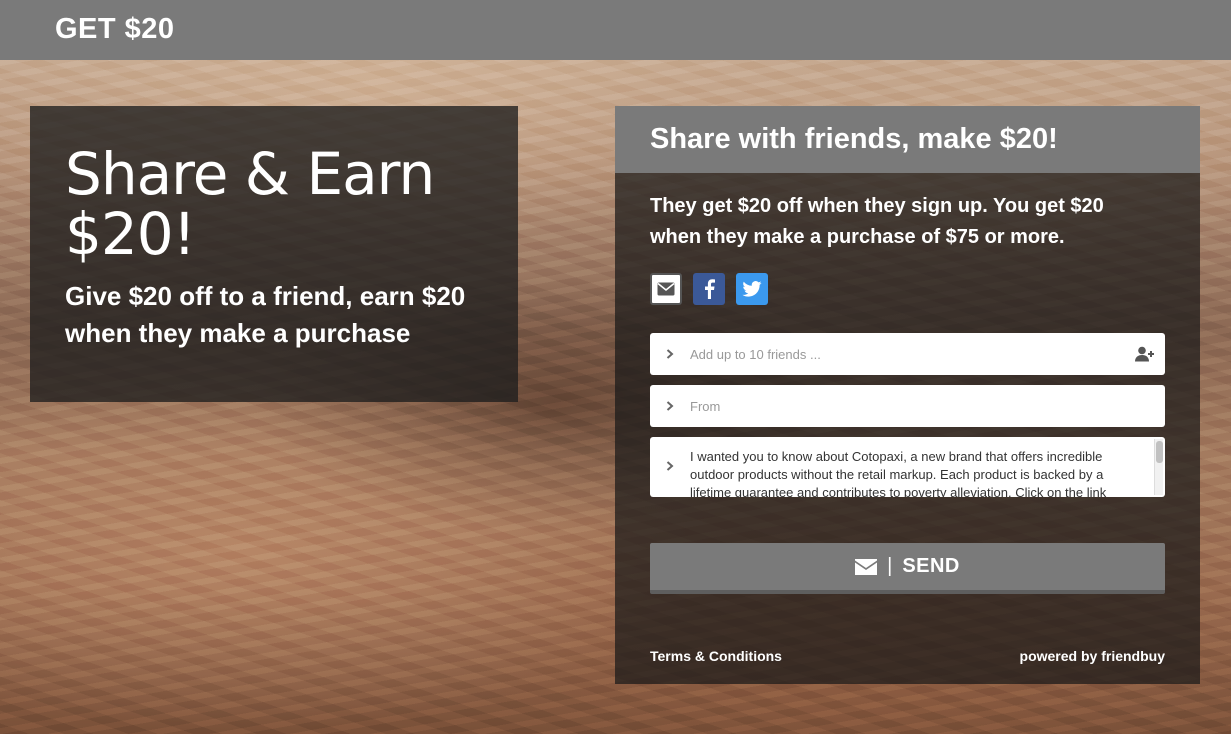 The image size is (1231, 734). I want to click on panel-header: Share with friends, make $20!, so click(907, 139).